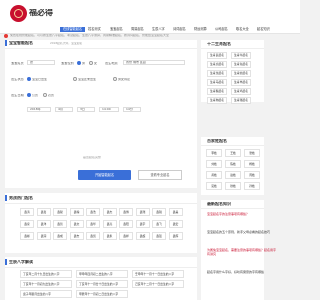 This screenshot has width=320, height=300. Describe the element at coordinates (96, 63) in the screenshot. I see `gender-option-female: 女` at that location.